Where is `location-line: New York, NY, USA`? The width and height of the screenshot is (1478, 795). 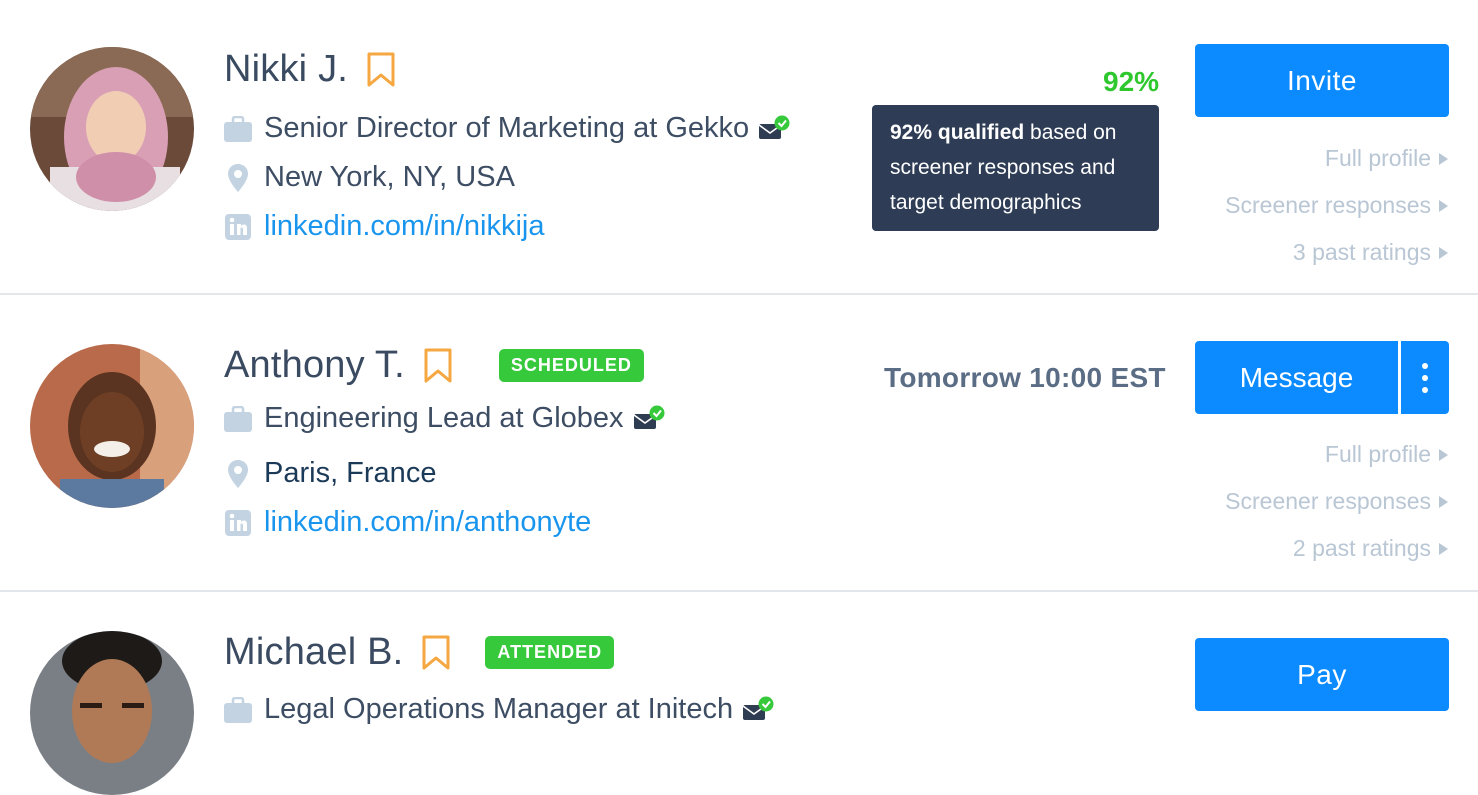 location-line: New York, NY, USA is located at coordinates (369, 177).